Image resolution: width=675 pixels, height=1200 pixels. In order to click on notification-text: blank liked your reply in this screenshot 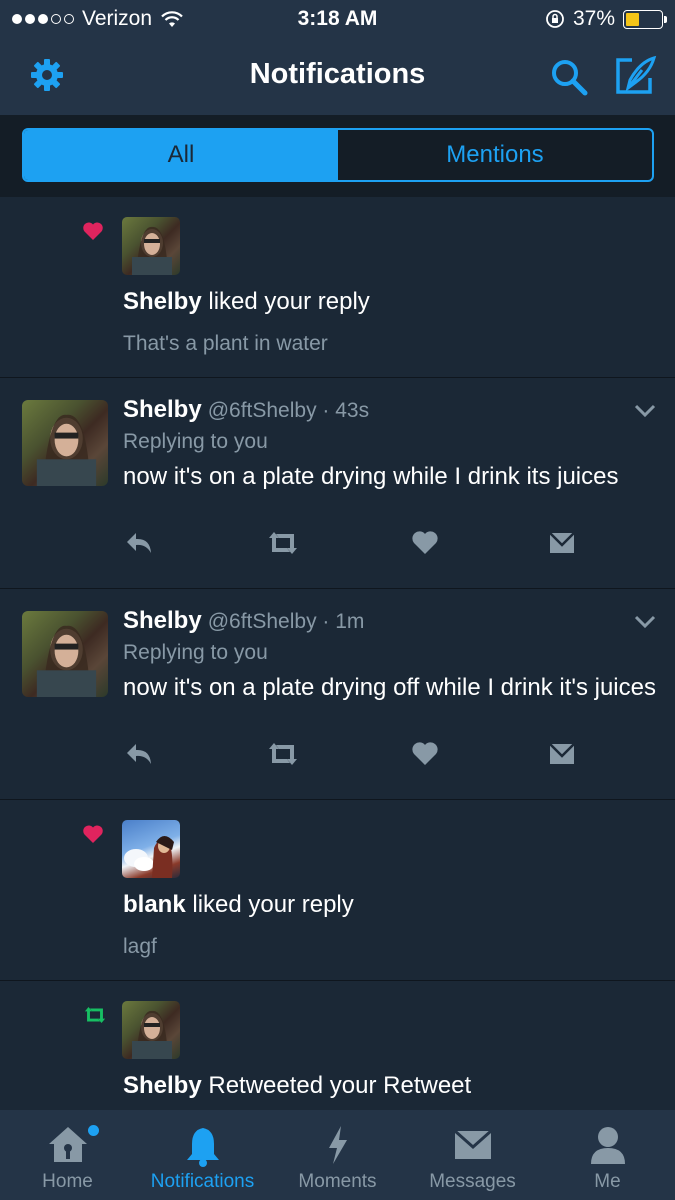, I will do `click(238, 905)`.